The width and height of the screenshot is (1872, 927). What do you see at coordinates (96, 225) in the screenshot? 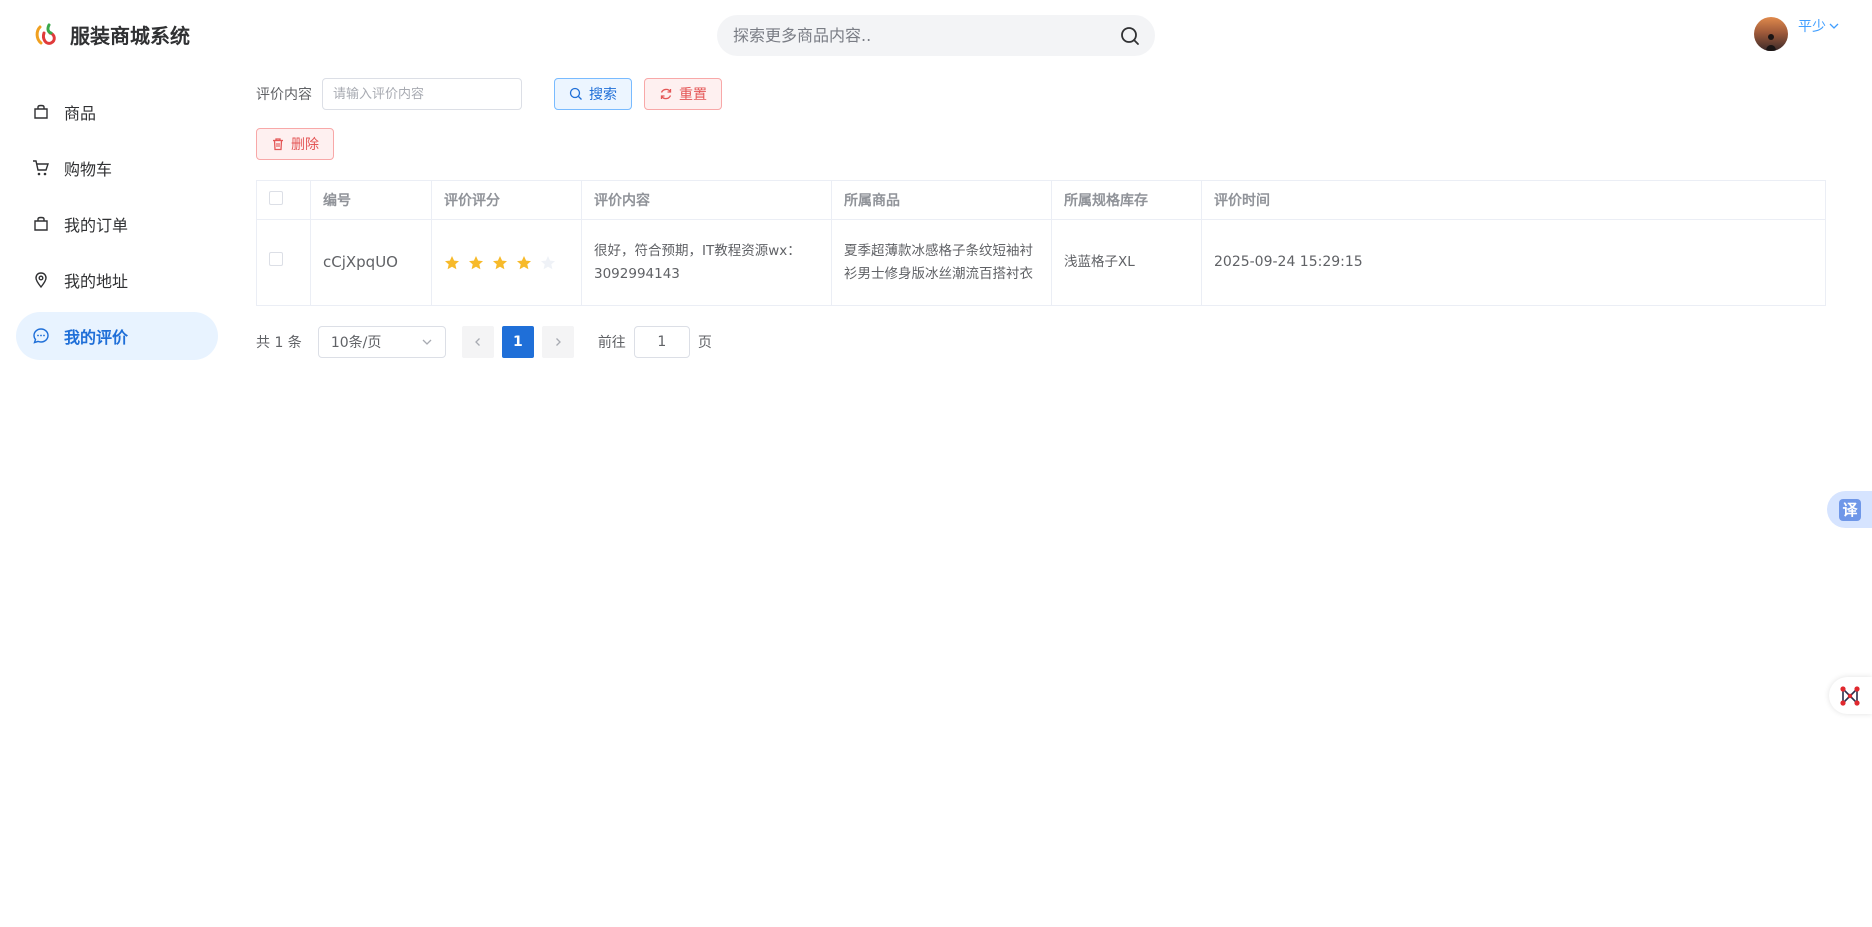
I see `sidebar-item-label: 我的订单` at bounding box center [96, 225].